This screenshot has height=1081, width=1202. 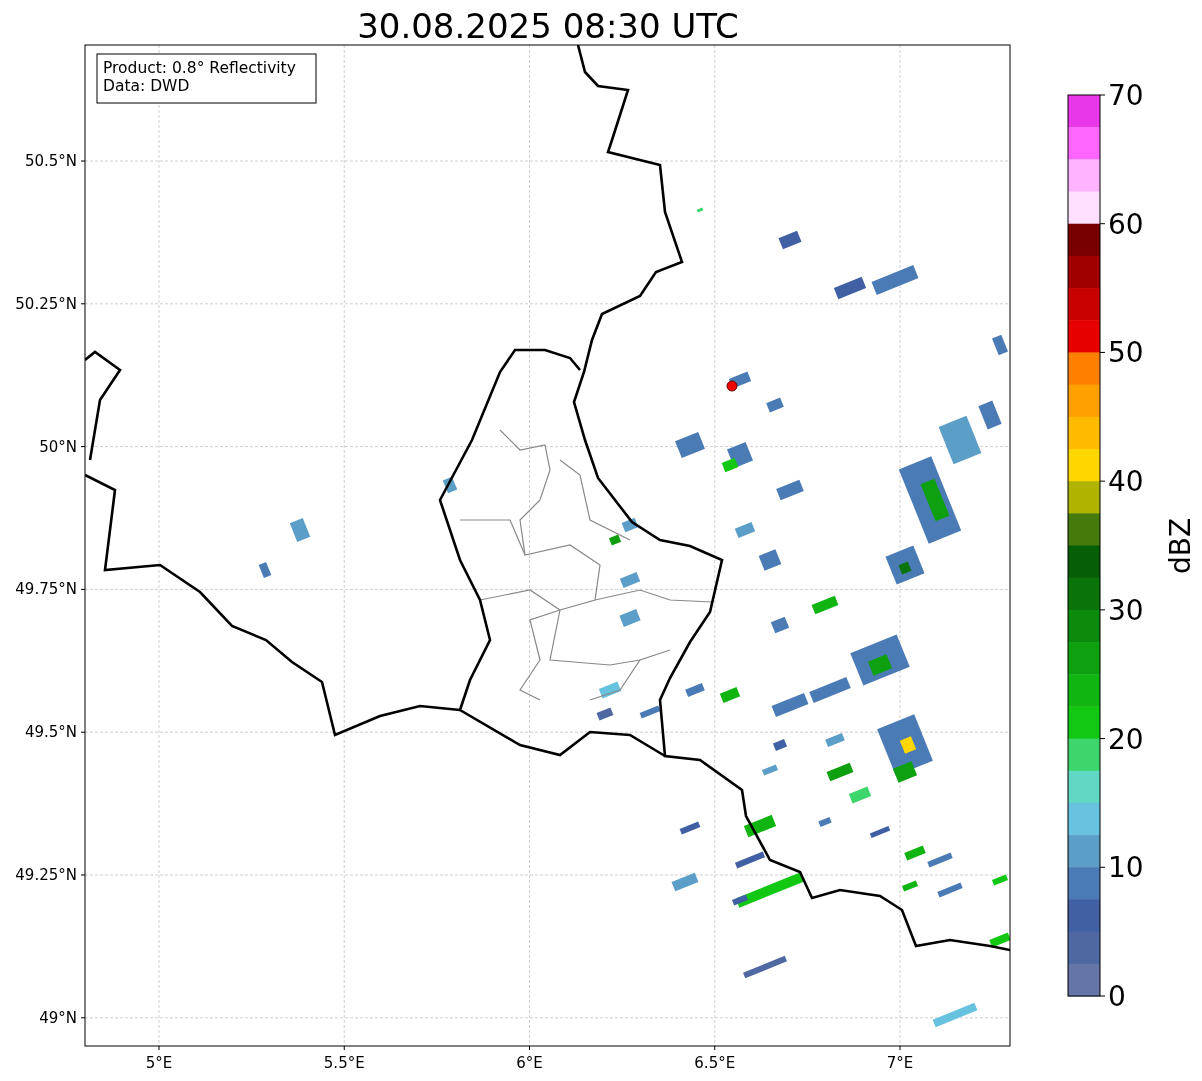 What do you see at coordinates (46, 589) in the screenshot?
I see `latitude-label: 49.75°N` at bounding box center [46, 589].